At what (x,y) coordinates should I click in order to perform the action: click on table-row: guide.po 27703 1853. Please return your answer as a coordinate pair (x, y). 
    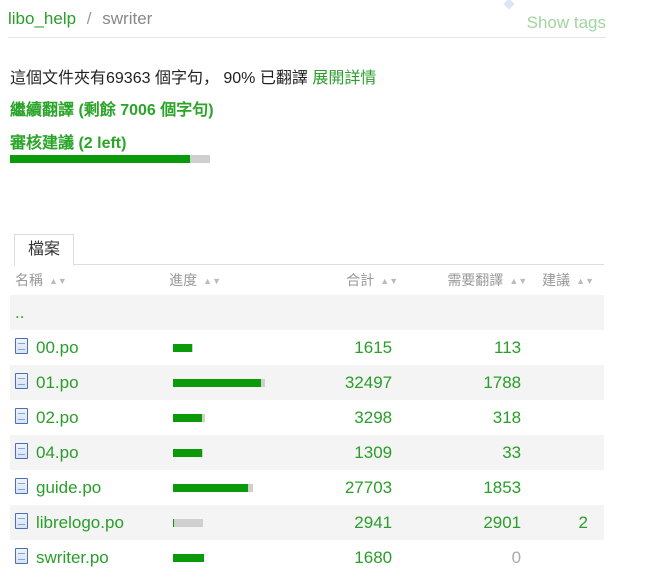
    Looking at the image, I should click on (307, 487).